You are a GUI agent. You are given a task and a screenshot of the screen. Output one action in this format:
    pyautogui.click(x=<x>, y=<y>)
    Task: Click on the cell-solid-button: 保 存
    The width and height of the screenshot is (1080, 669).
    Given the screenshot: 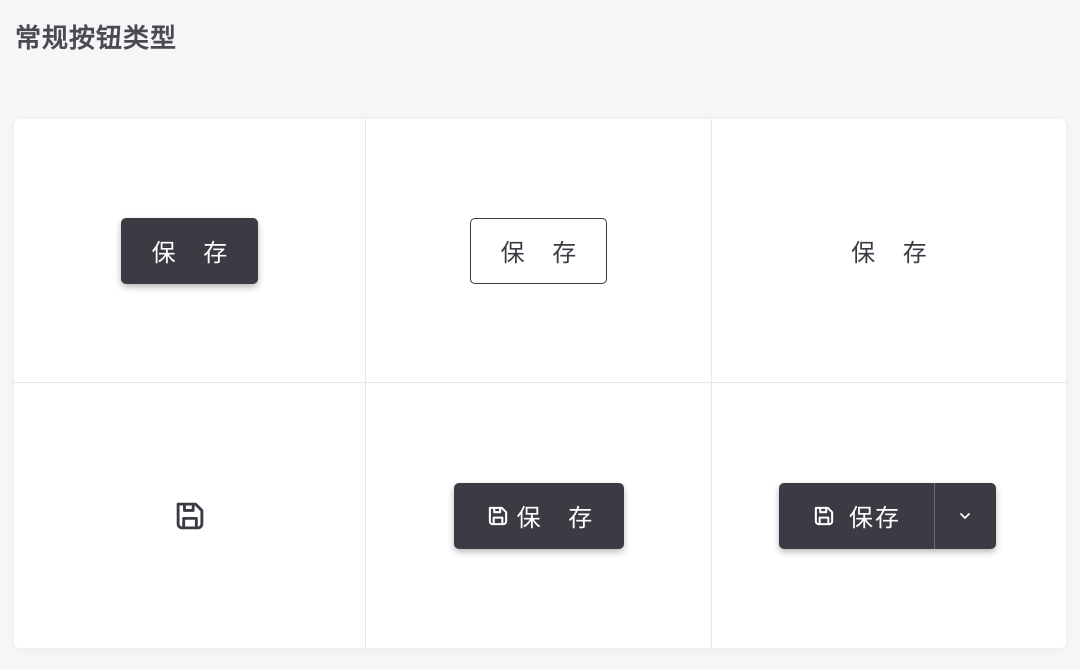 What is the action you would take?
    pyautogui.click(x=190, y=251)
    